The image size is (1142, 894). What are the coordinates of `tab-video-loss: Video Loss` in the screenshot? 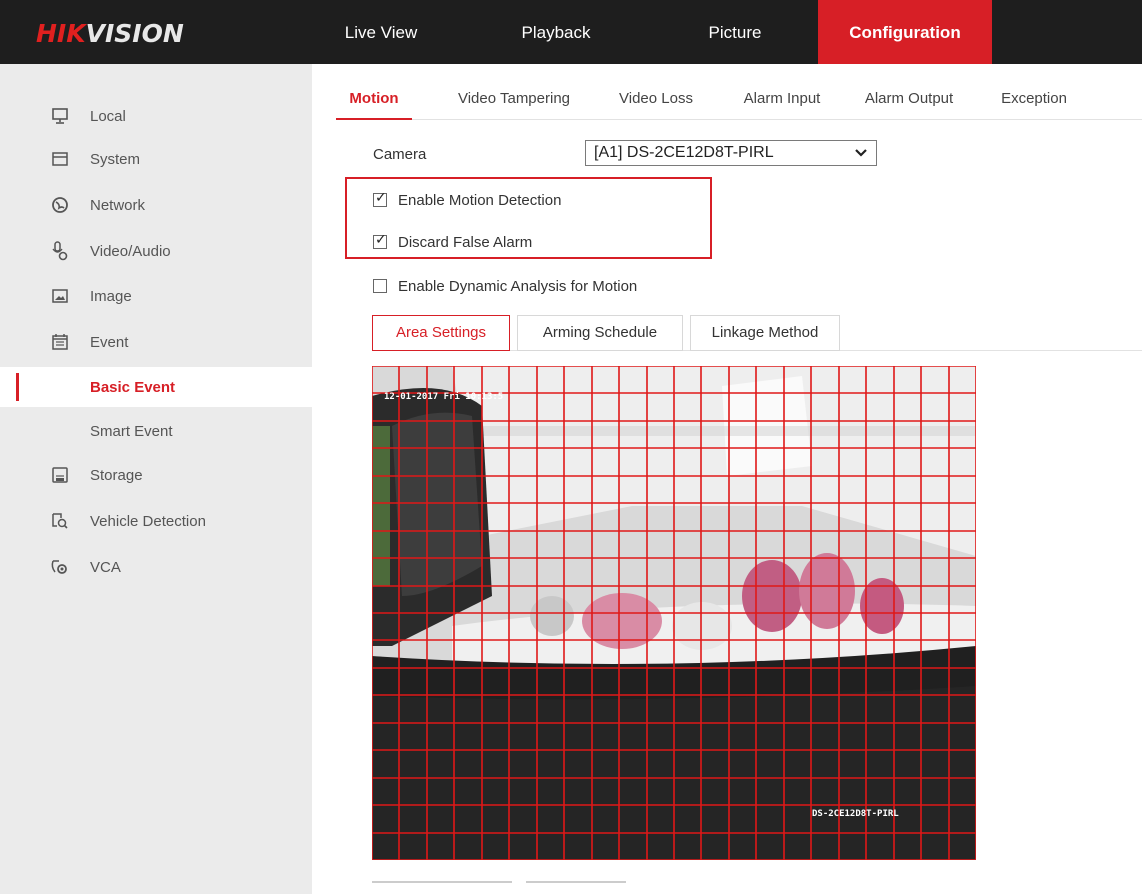 It's located at (656, 102).